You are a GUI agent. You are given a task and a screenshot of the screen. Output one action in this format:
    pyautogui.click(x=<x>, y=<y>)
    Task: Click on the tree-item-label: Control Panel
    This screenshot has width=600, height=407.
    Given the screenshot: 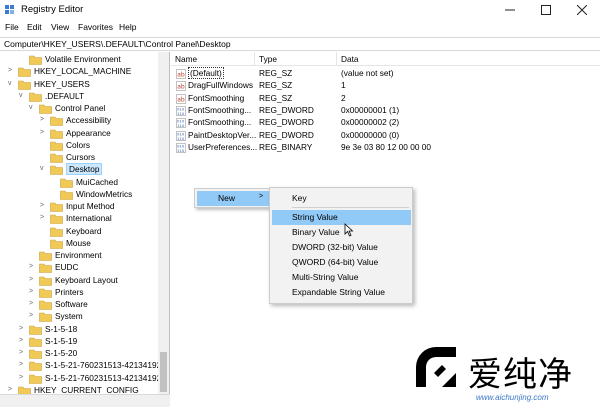 What is the action you would take?
    pyautogui.click(x=80, y=108)
    